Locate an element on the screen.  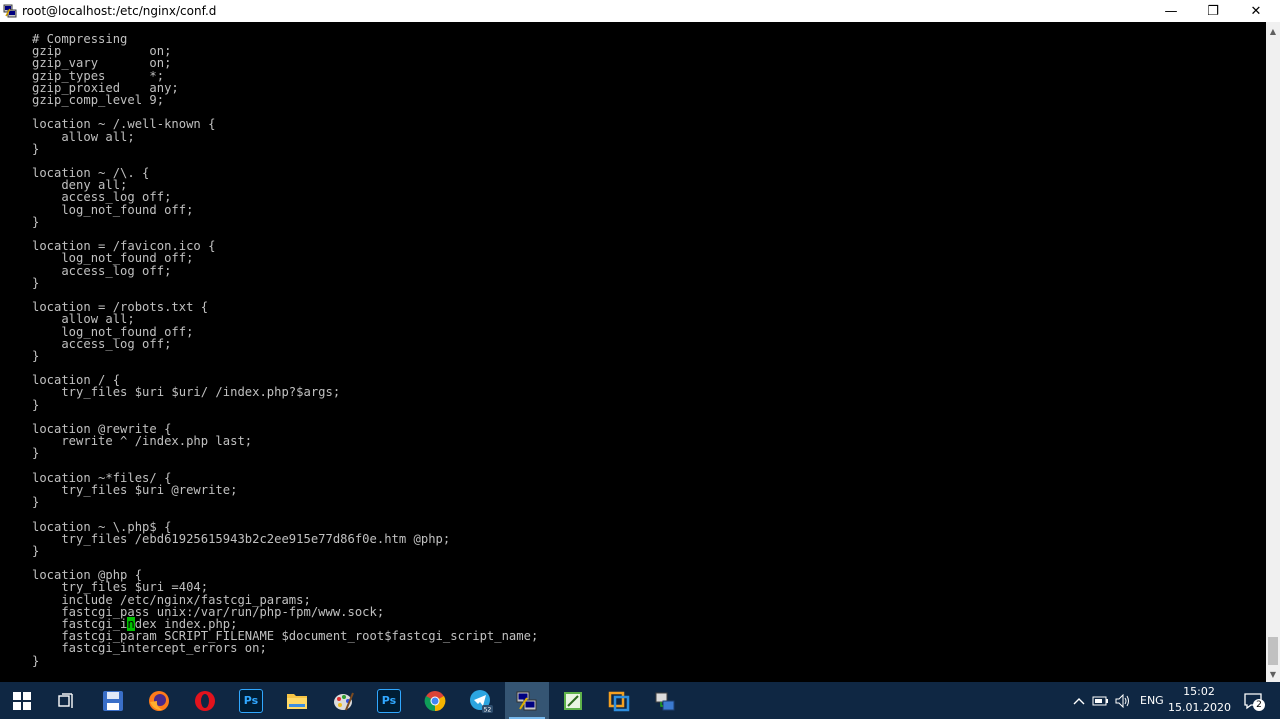
window-title-bar: root@localhost:/etc/nginx/conf.d — ❐ ✕ is located at coordinates (640, 11).